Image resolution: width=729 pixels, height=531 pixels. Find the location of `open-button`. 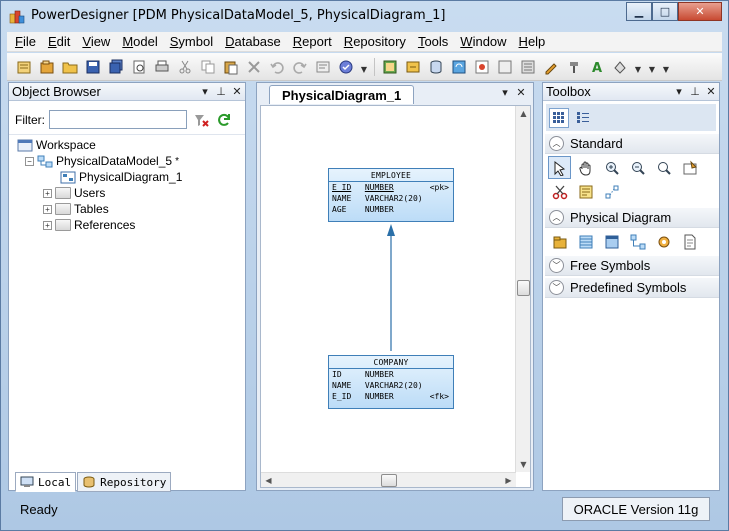

open-button is located at coordinates (69, 66).